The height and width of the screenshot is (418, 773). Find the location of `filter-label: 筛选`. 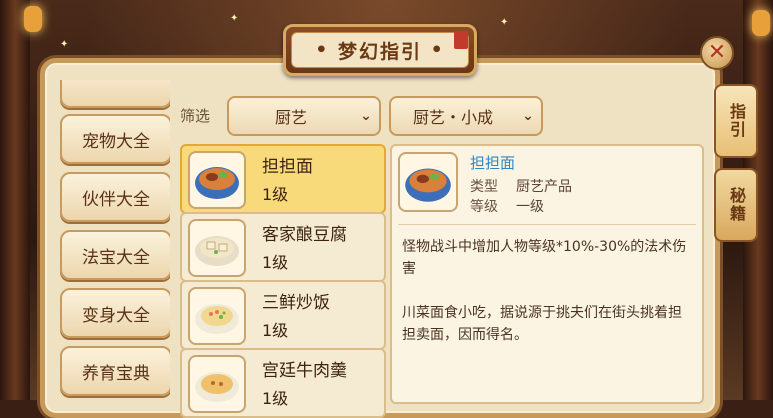

filter-label: 筛选 is located at coordinates (195, 116).